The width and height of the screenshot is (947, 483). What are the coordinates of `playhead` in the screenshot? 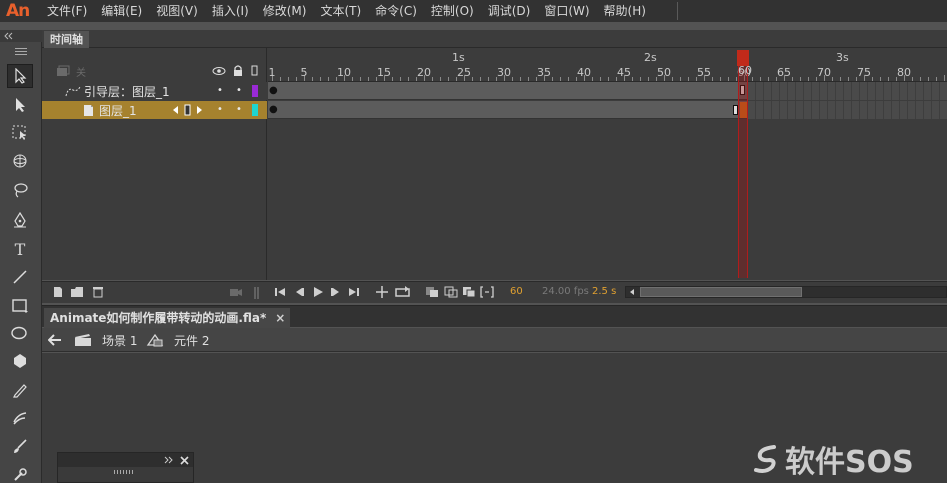 It's located at (743, 164).